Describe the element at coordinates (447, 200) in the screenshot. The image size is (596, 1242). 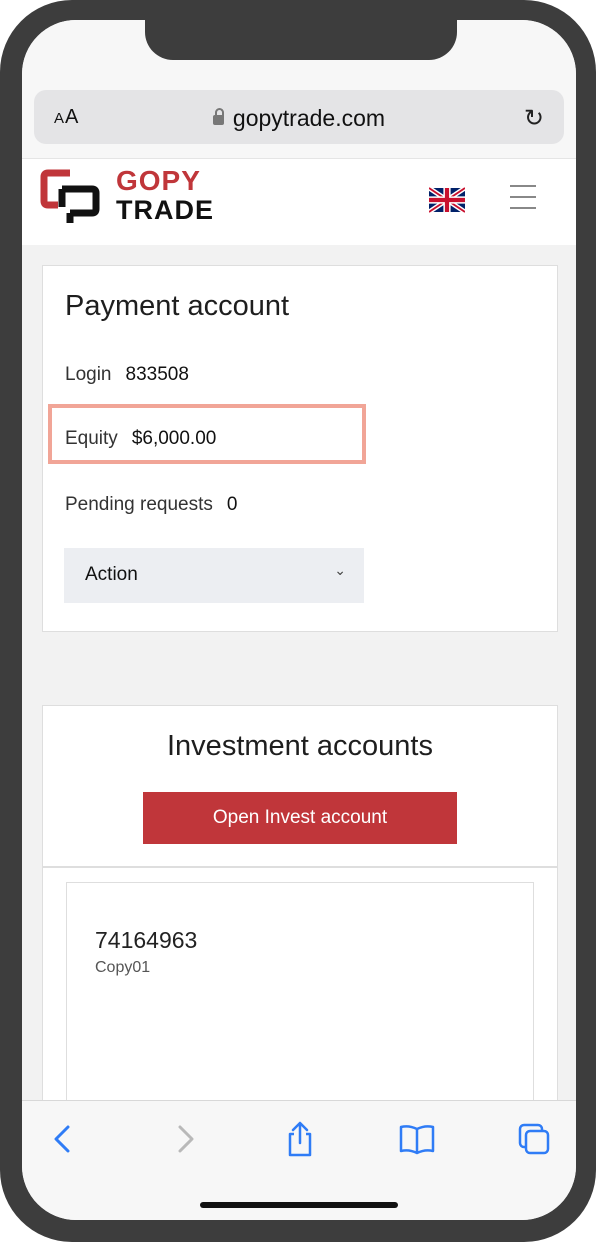
I see `uk-flag-icon` at that location.